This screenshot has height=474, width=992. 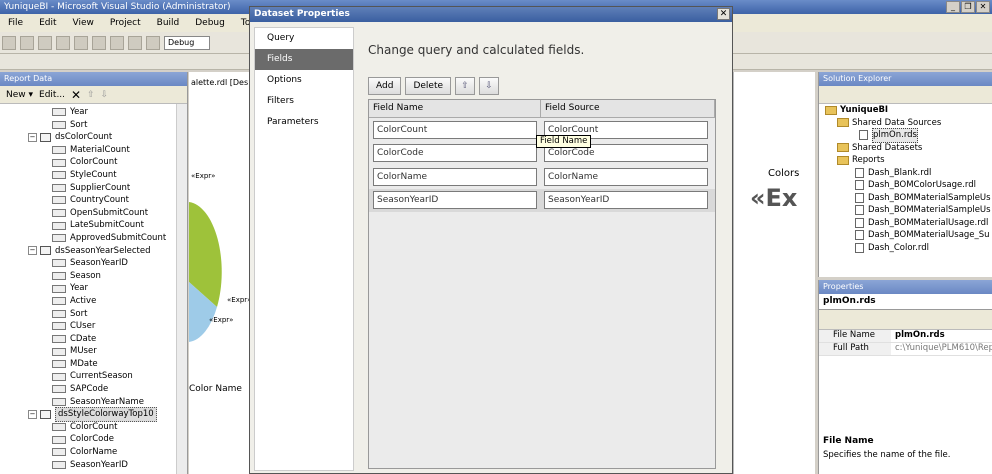 What do you see at coordinates (93, 213) in the screenshot?
I see `field-node: OpenSubmitCount` at bounding box center [93, 213].